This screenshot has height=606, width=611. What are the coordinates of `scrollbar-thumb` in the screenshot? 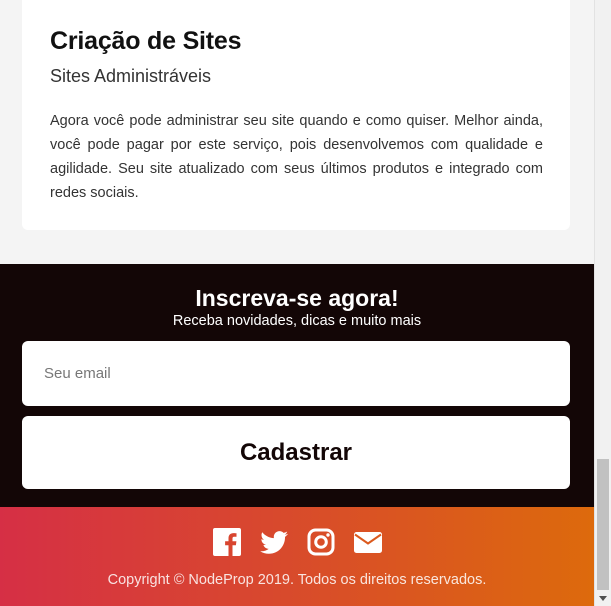 It's located at (603, 524).